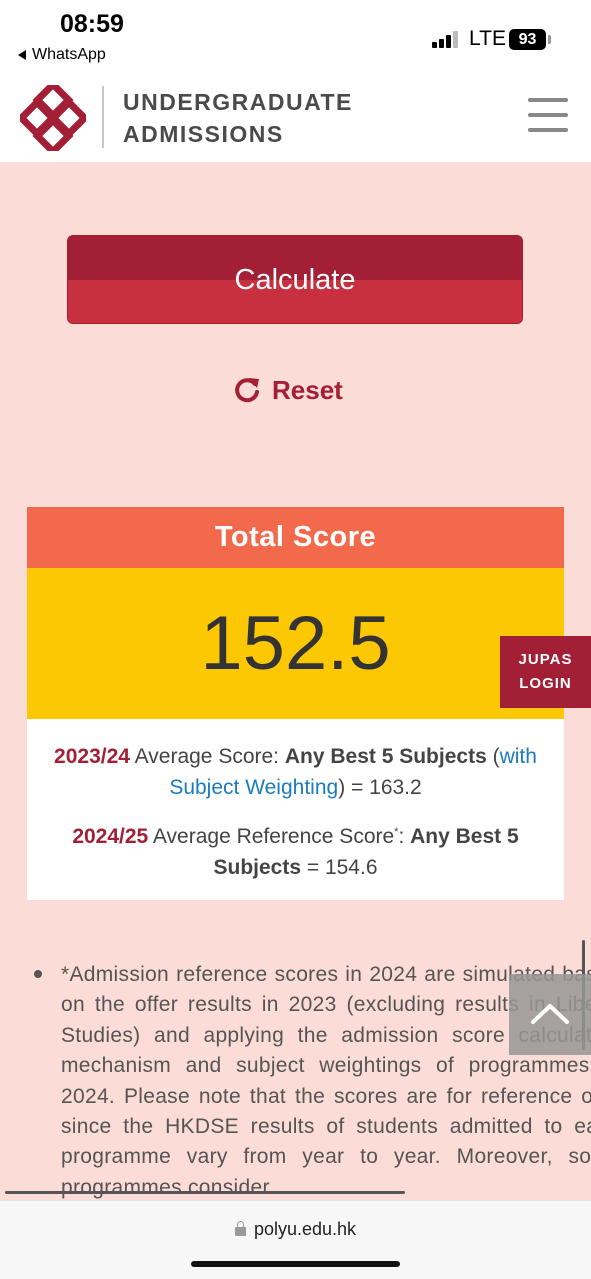 The image size is (591, 1279). I want to click on back-to-app-link: WhatsApp, so click(62, 55).